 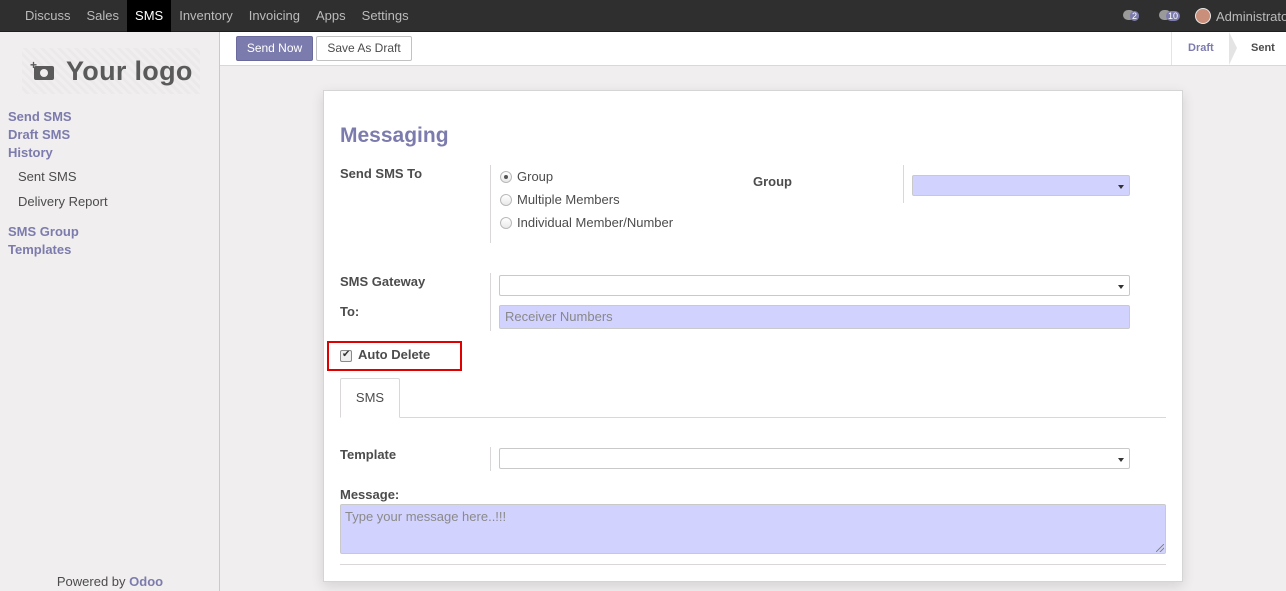 What do you see at coordinates (368, 454) in the screenshot?
I see `template-label: Template` at bounding box center [368, 454].